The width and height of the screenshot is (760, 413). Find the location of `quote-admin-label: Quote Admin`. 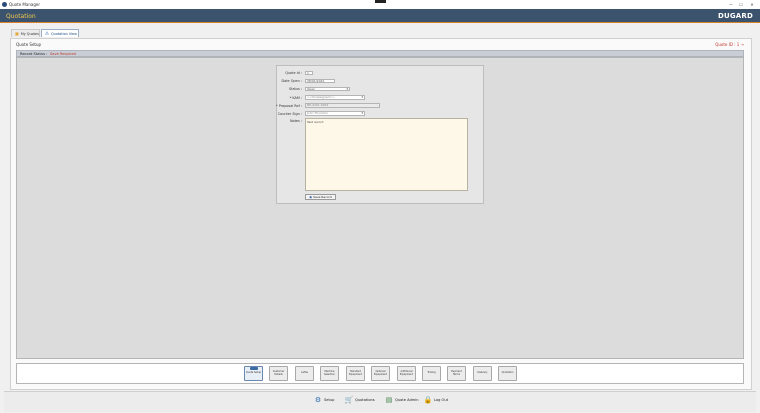

quote-admin-label: Quote Admin is located at coordinates (407, 400).